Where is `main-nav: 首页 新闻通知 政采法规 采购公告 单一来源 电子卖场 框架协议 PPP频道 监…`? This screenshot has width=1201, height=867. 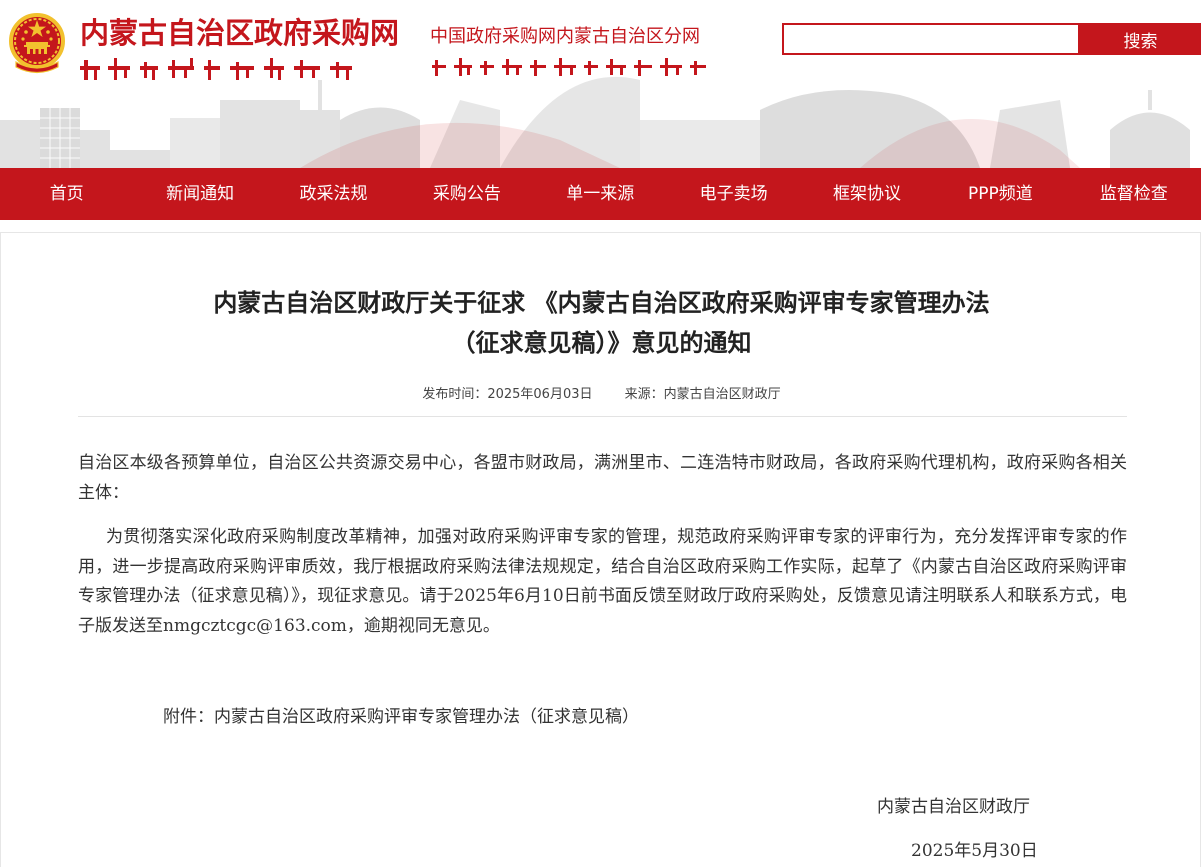 main-nav: 首页 新闻通知 政采法规 采购公告 单一来源 电子卖场 框架协议 PPP频道 监… is located at coordinates (600, 194).